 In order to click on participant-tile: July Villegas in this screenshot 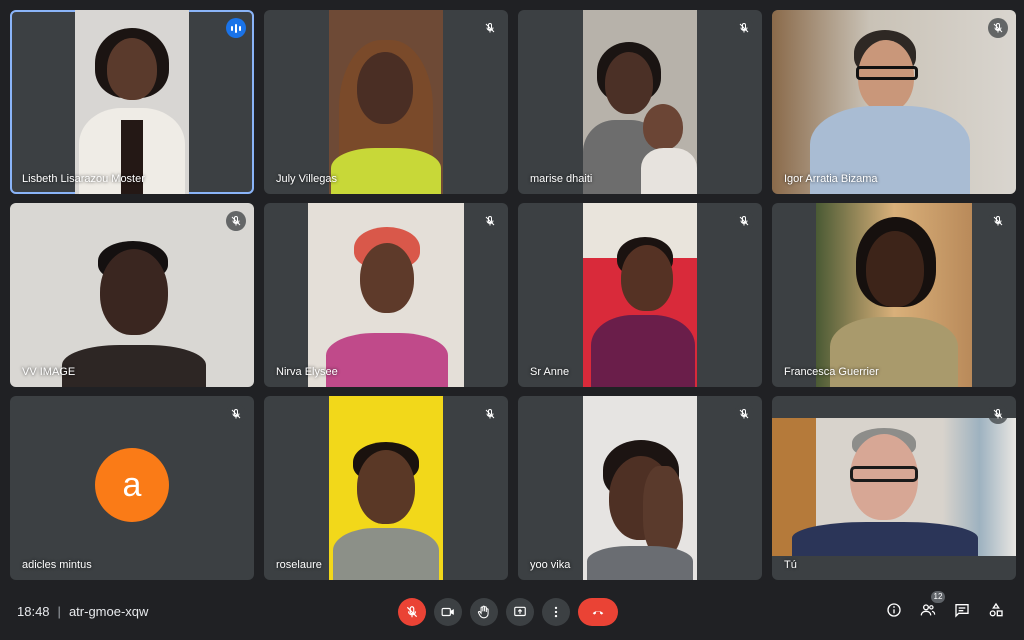, I will do `click(386, 102)`.